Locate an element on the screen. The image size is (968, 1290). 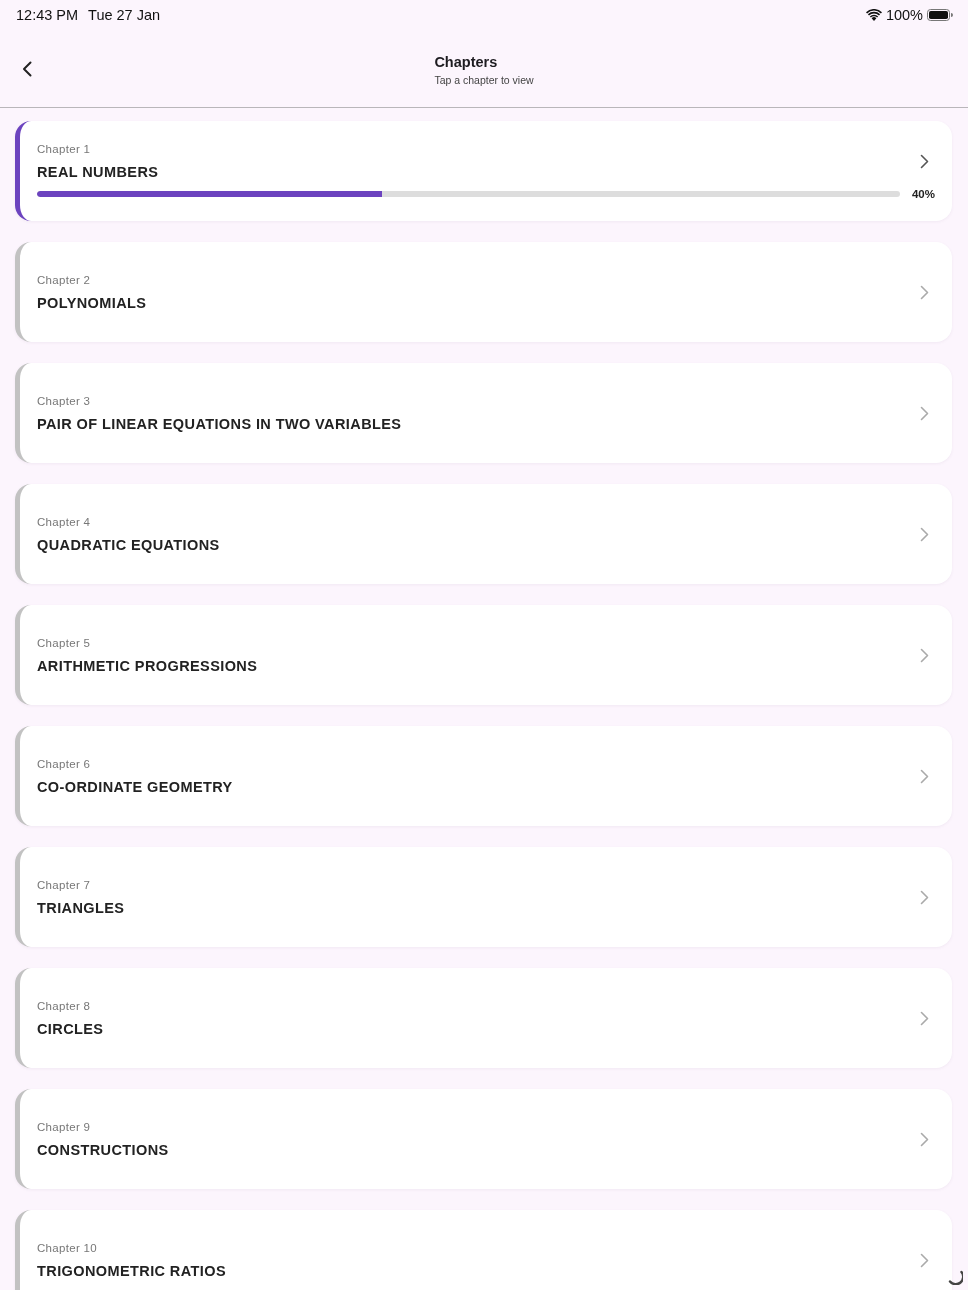
chapter-card: Chapter 3 PAIR OF LINEAR EQUATIONS IN TWO VARIABLES is located at coordinates (483, 413).